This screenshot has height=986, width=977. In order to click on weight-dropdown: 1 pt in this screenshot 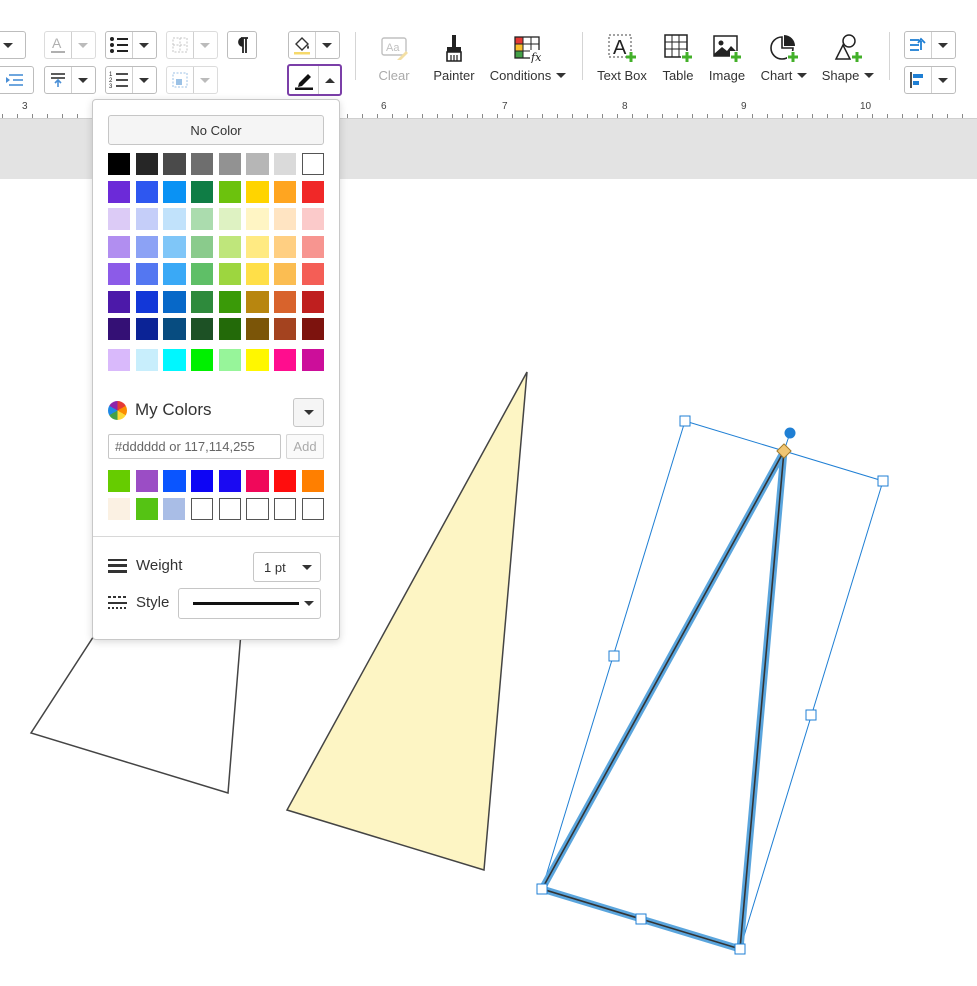, I will do `click(287, 567)`.